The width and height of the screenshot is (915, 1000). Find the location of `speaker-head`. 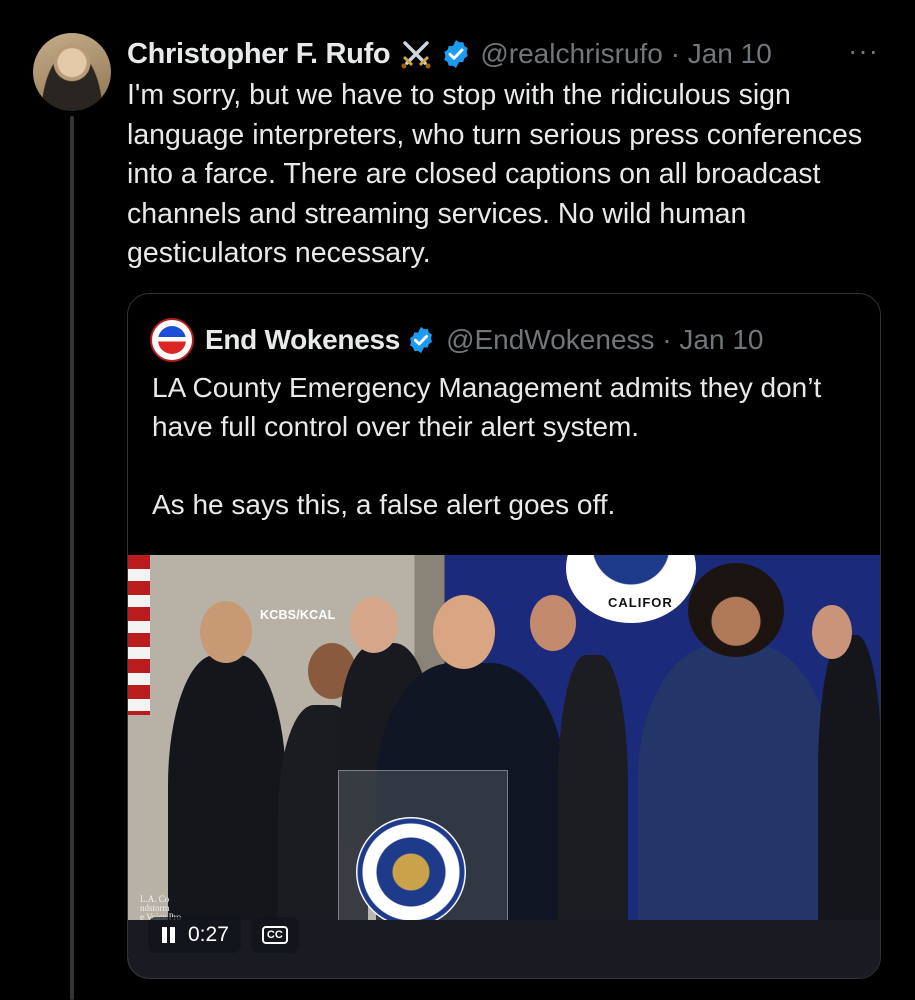

speaker-head is located at coordinates (464, 632).